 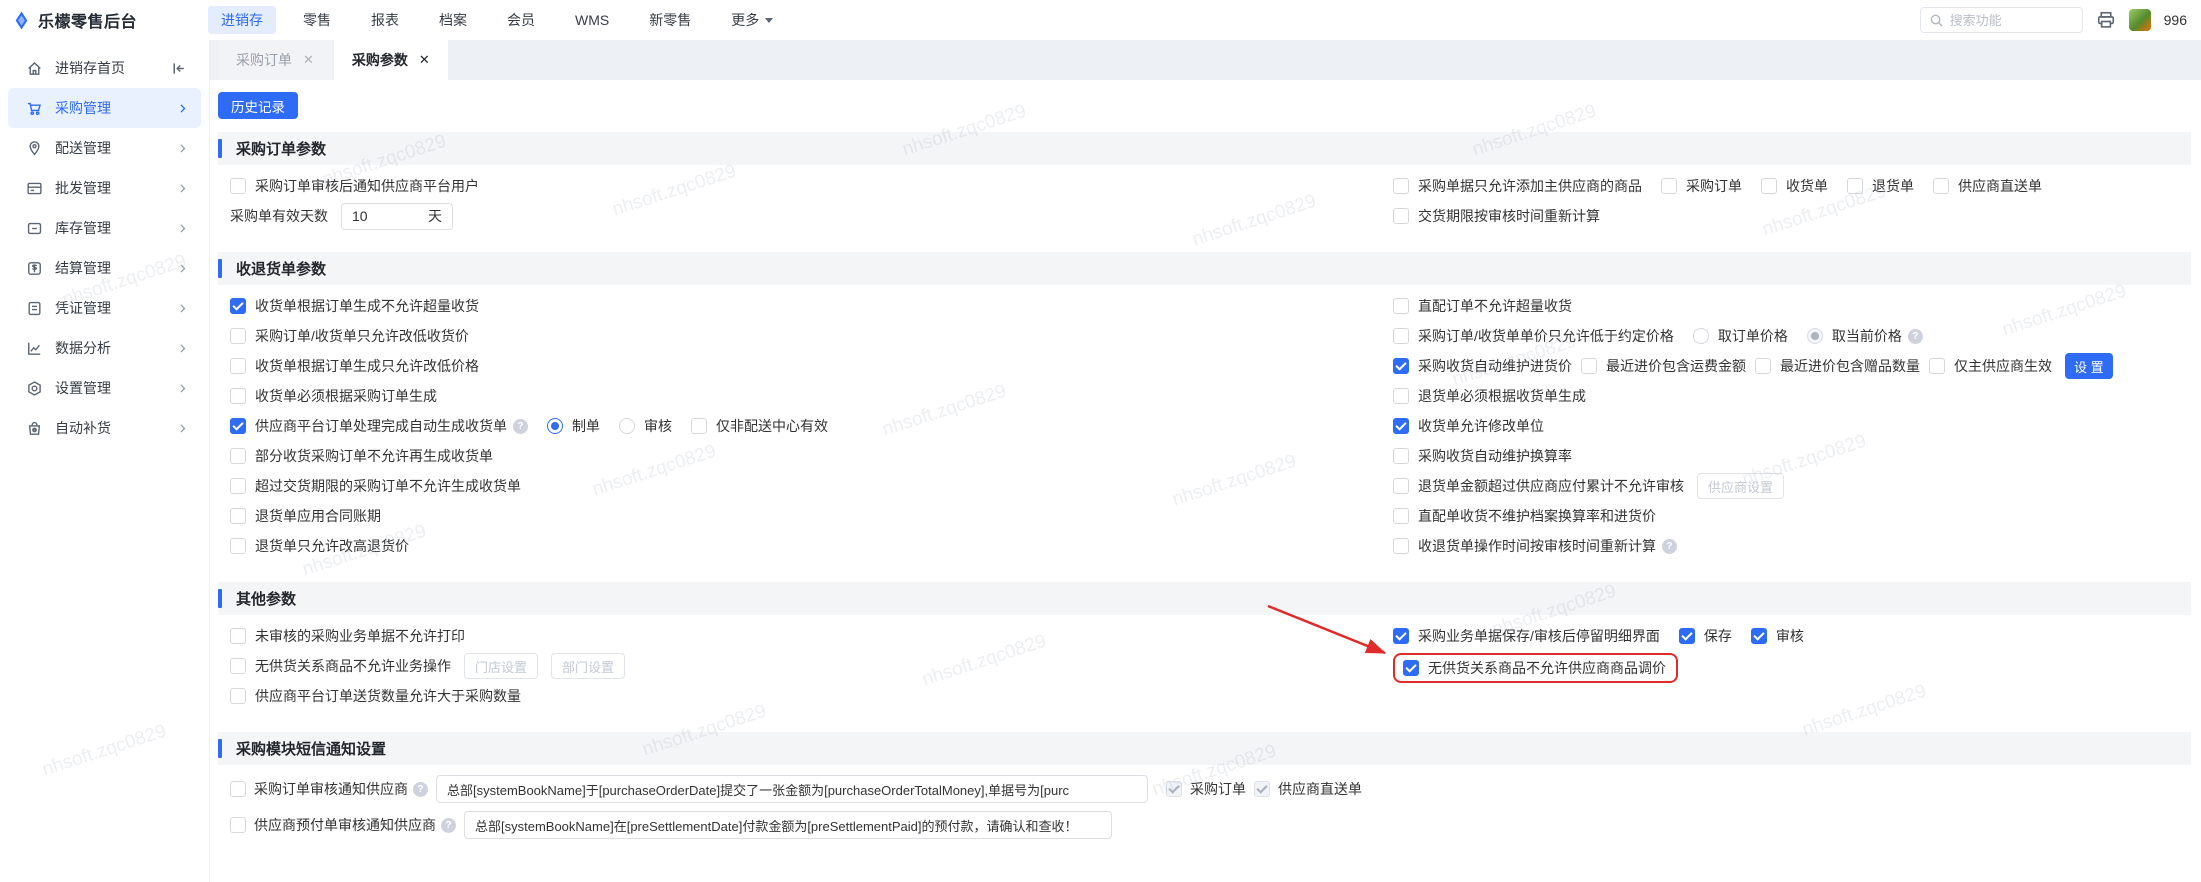 What do you see at coordinates (104, 108) in the screenshot?
I see `sidebar-item-purchase: 采购管理` at bounding box center [104, 108].